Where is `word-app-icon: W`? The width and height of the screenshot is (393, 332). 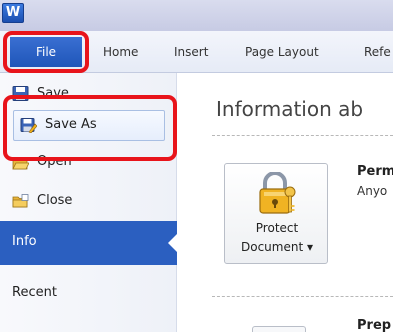
word-app-icon: W is located at coordinates (13, 13).